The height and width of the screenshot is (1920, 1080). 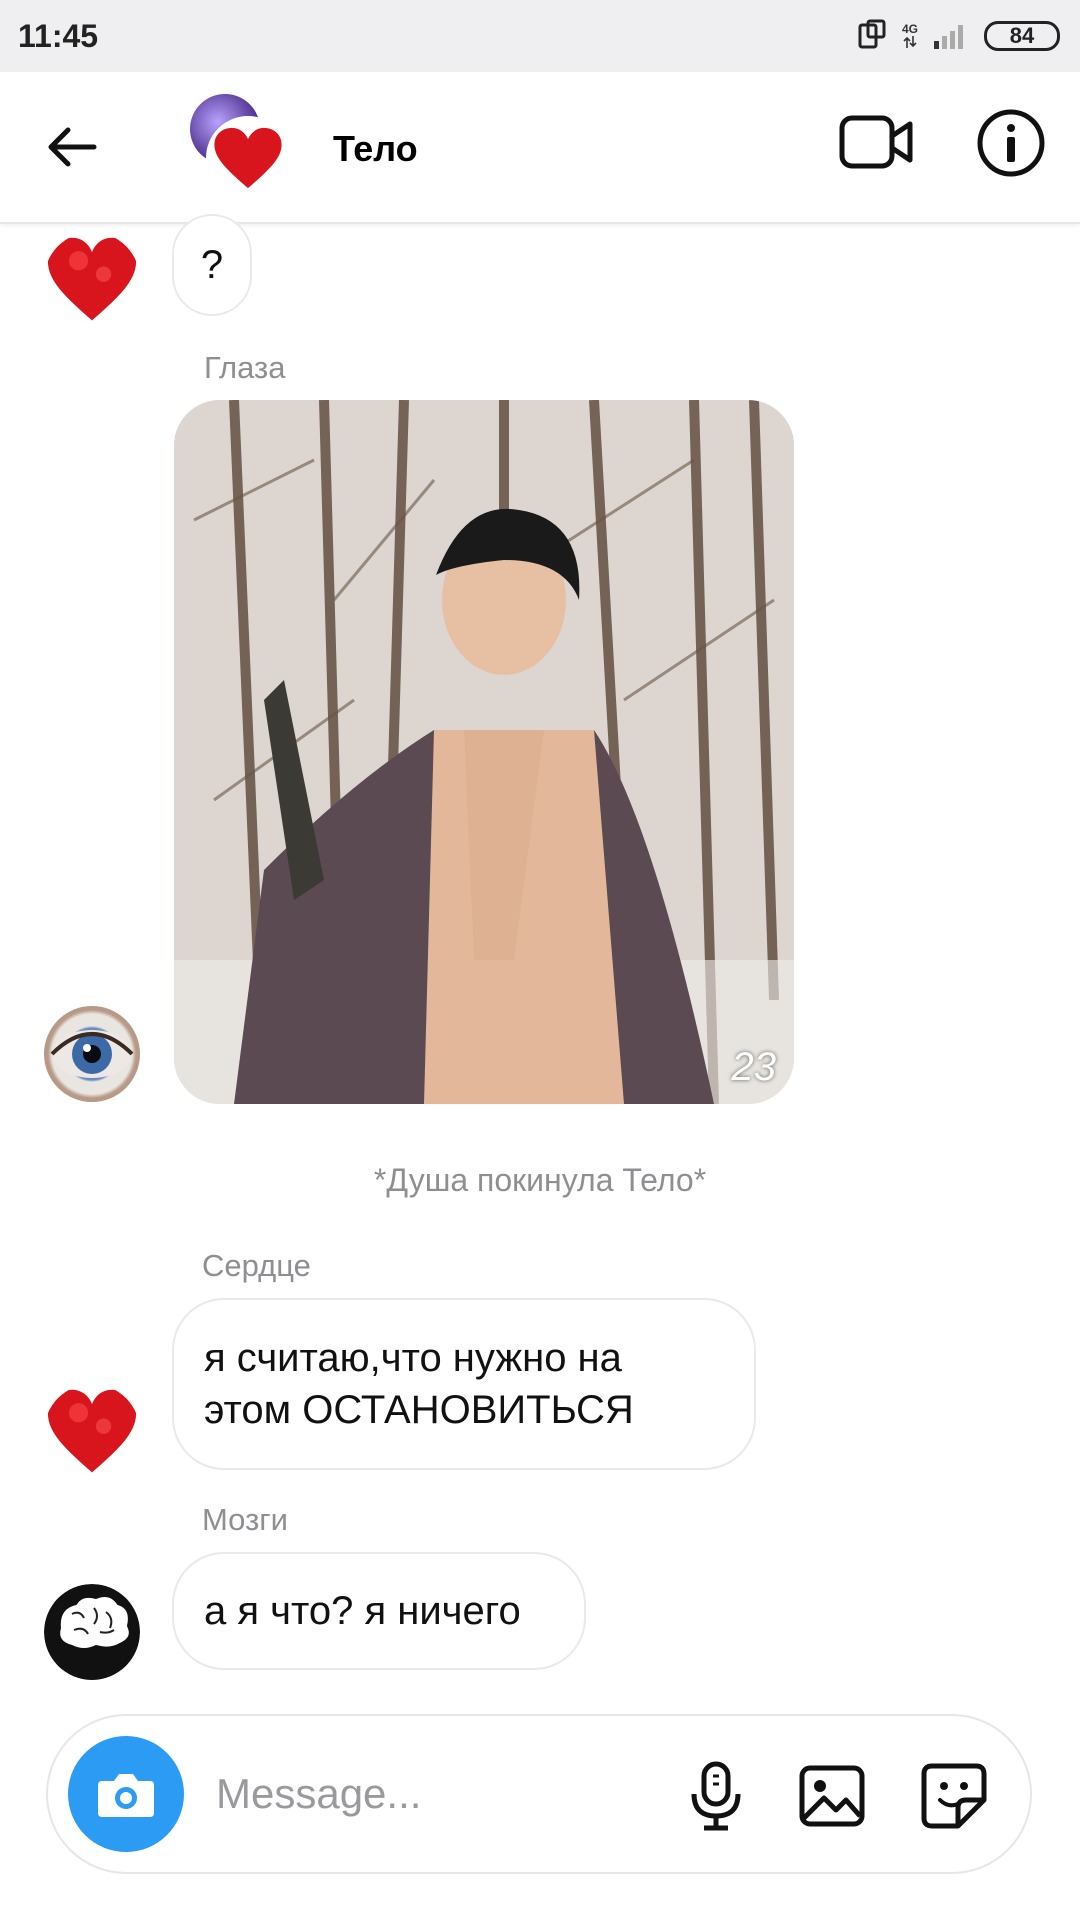 What do you see at coordinates (954, 1796) in the screenshot?
I see `sticker-icon` at bounding box center [954, 1796].